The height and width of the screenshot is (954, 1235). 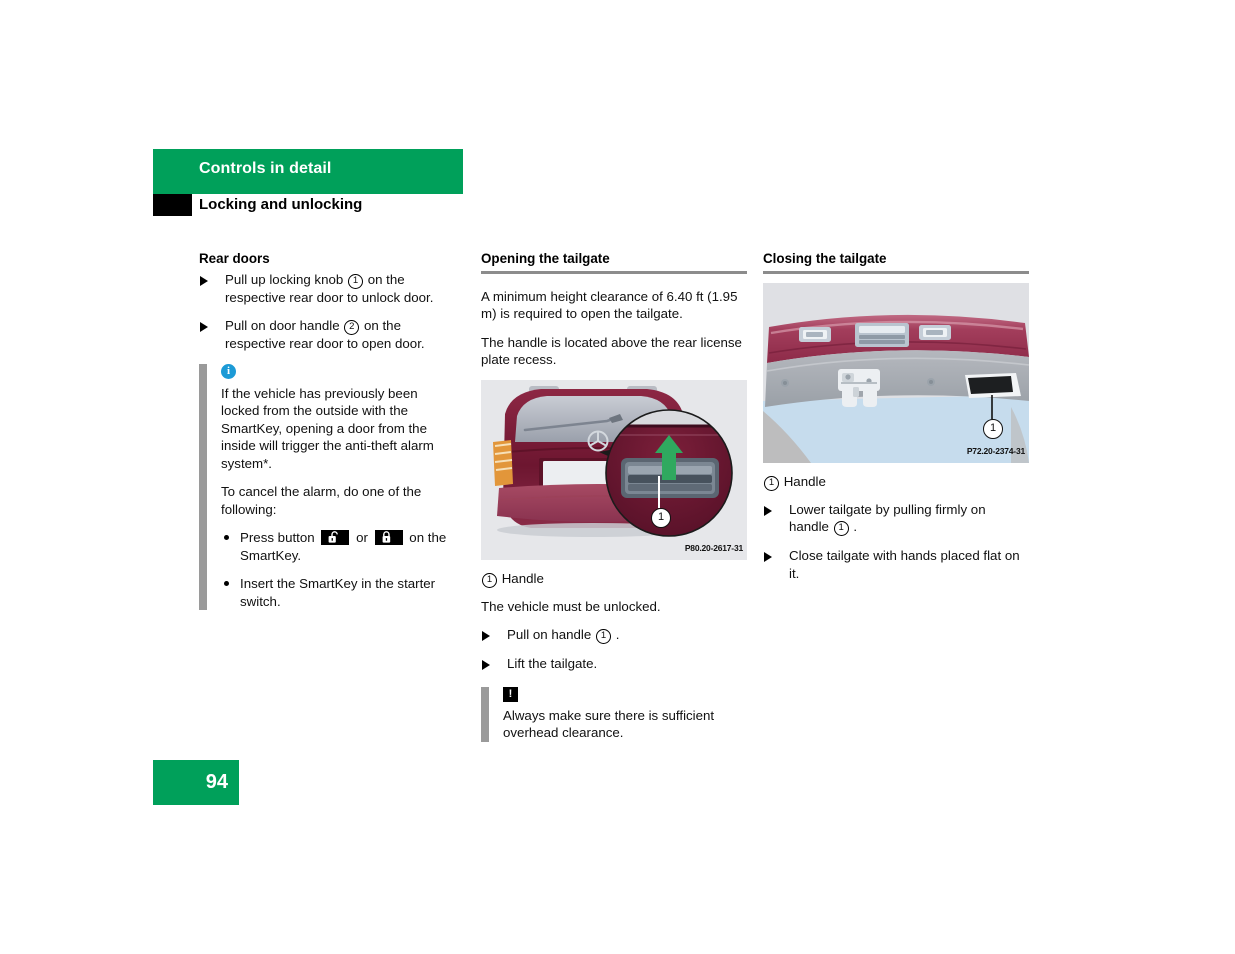 I want to click on bullet-text-before: Press button, so click(x=277, y=537).